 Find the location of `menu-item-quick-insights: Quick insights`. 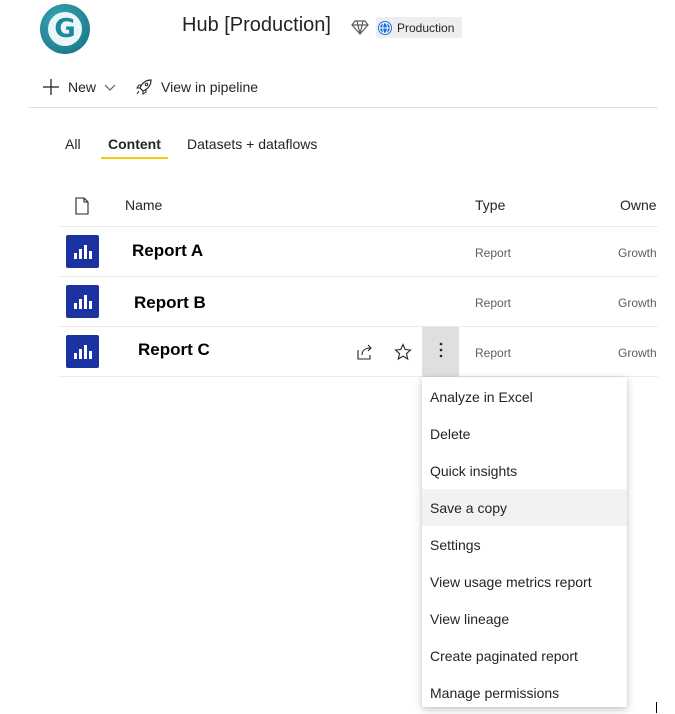

menu-item-quick-insights: Quick insights is located at coordinates (524, 470).